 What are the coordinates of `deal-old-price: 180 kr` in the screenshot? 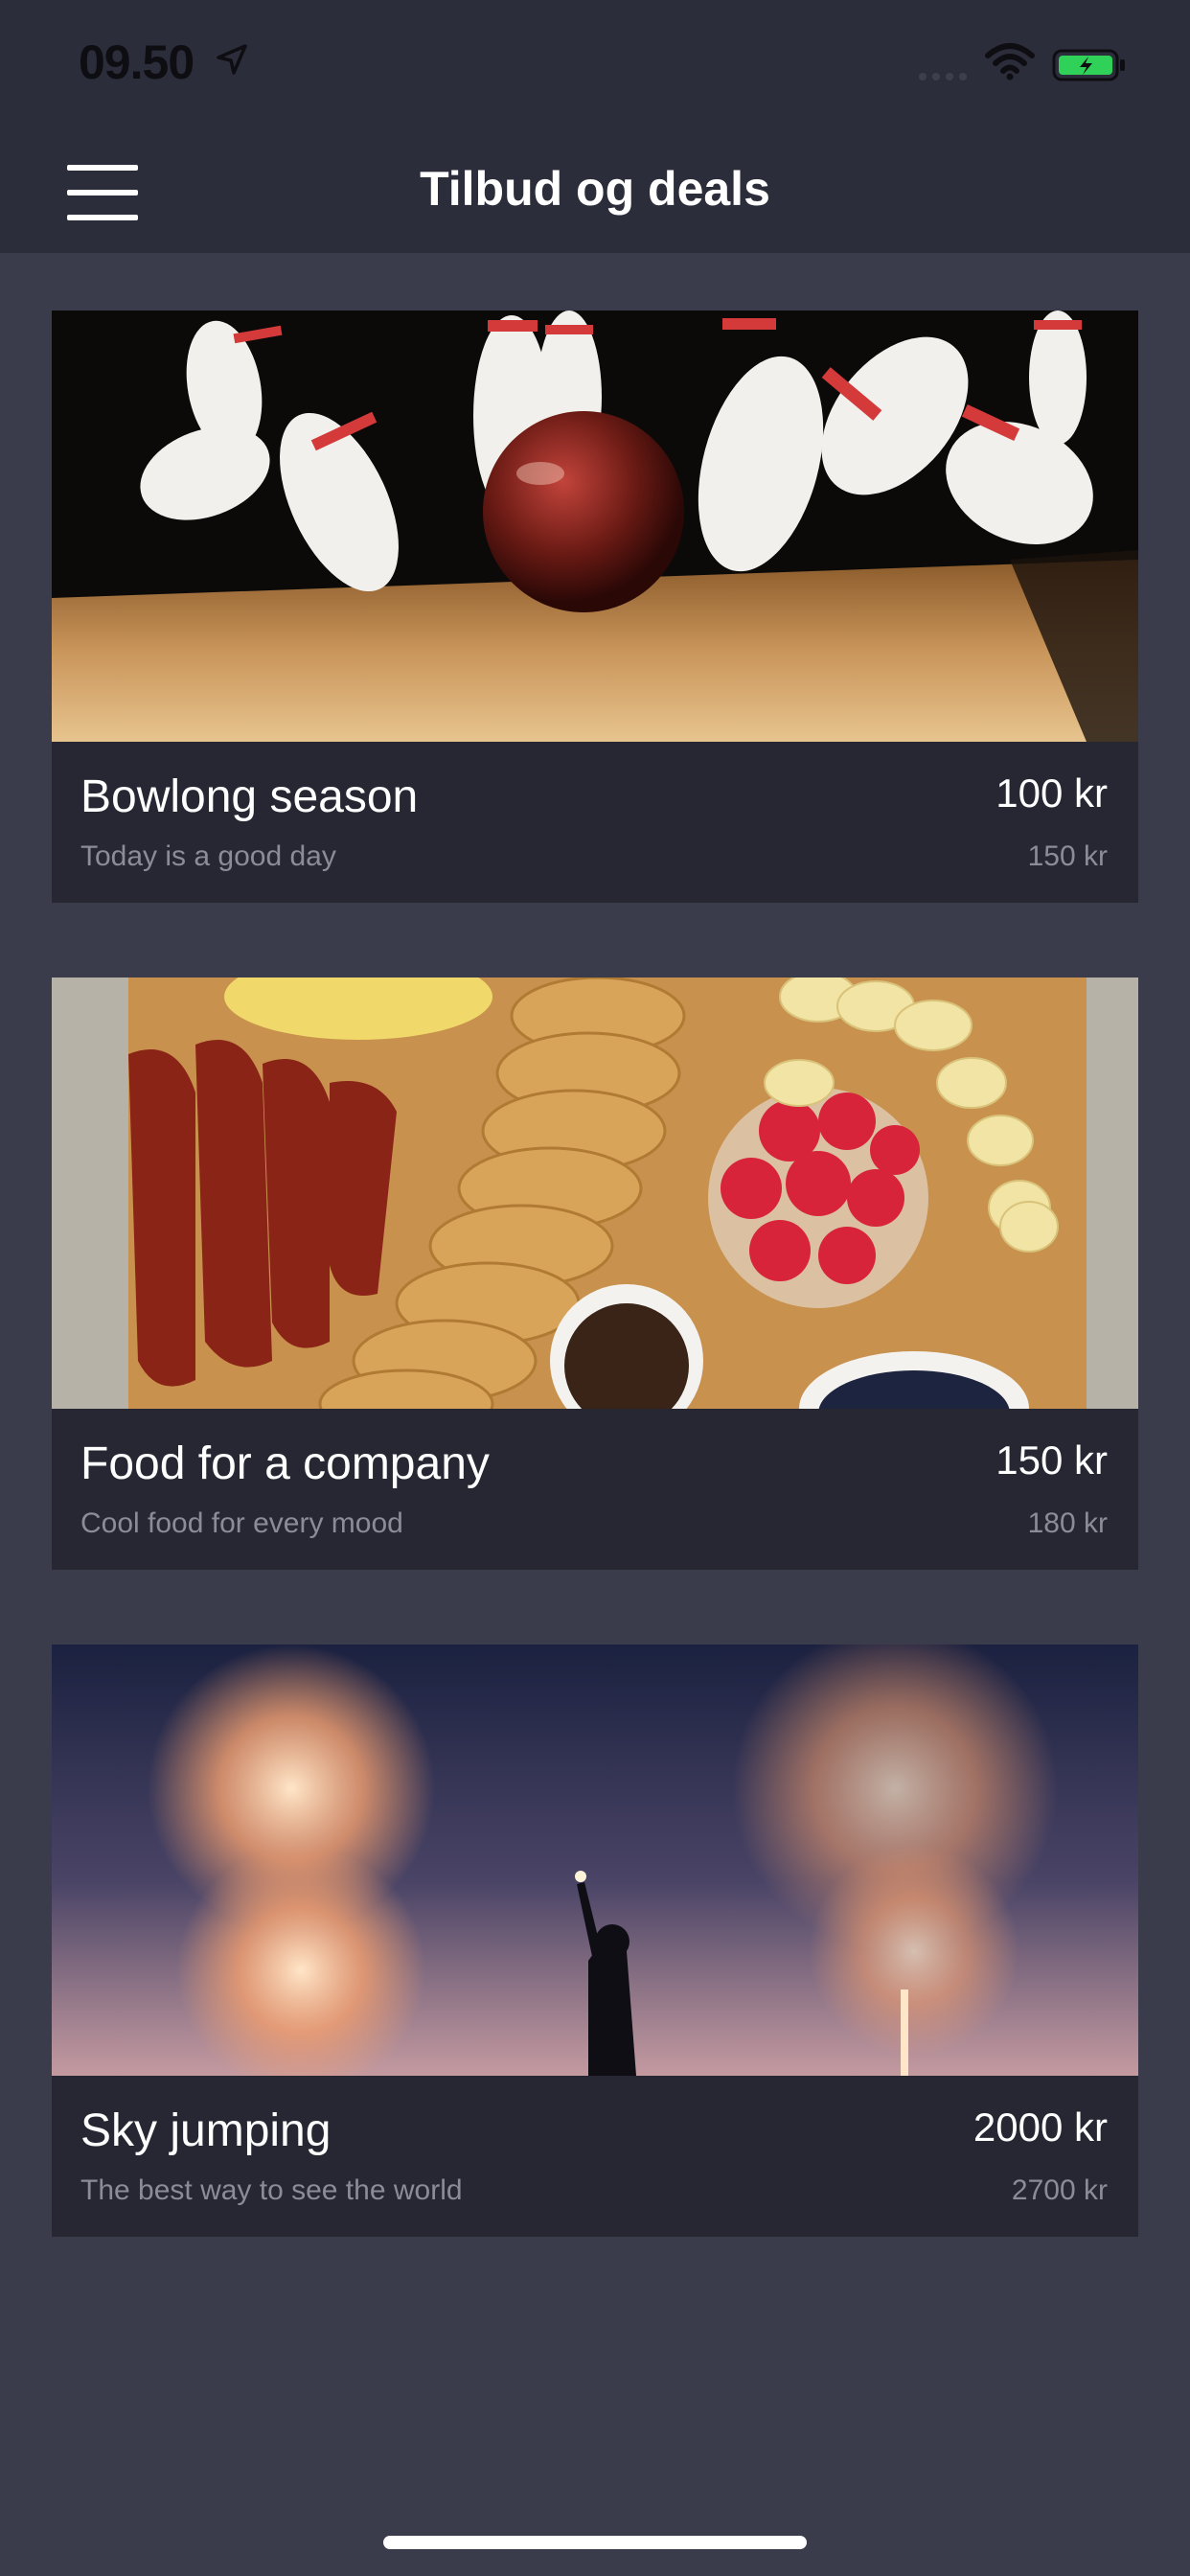 It's located at (1068, 1523).